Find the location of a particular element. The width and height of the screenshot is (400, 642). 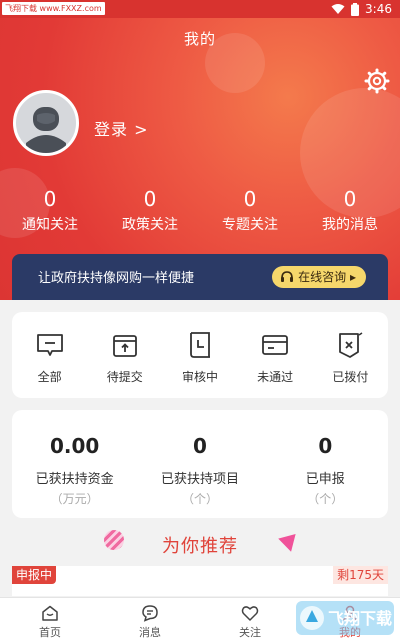

fund-amount: 0.00 已获扶持资金 （万元） is located at coordinates (74, 464).